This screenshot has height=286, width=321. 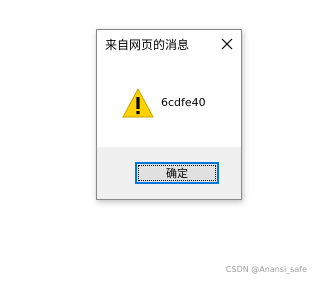 I want to click on dialog-titlebar: 来自网页的消息, so click(x=169, y=45).